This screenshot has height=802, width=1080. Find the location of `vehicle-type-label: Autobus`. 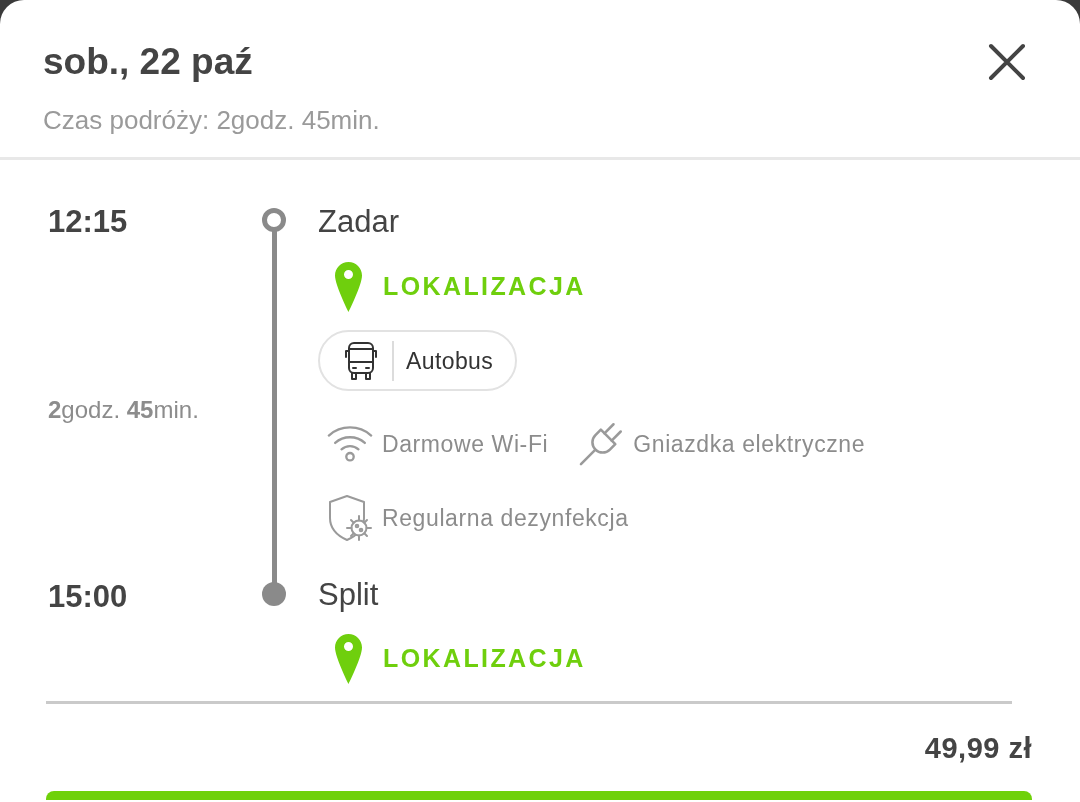

vehicle-type-label: Autobus is located at coordinates (450, 361).